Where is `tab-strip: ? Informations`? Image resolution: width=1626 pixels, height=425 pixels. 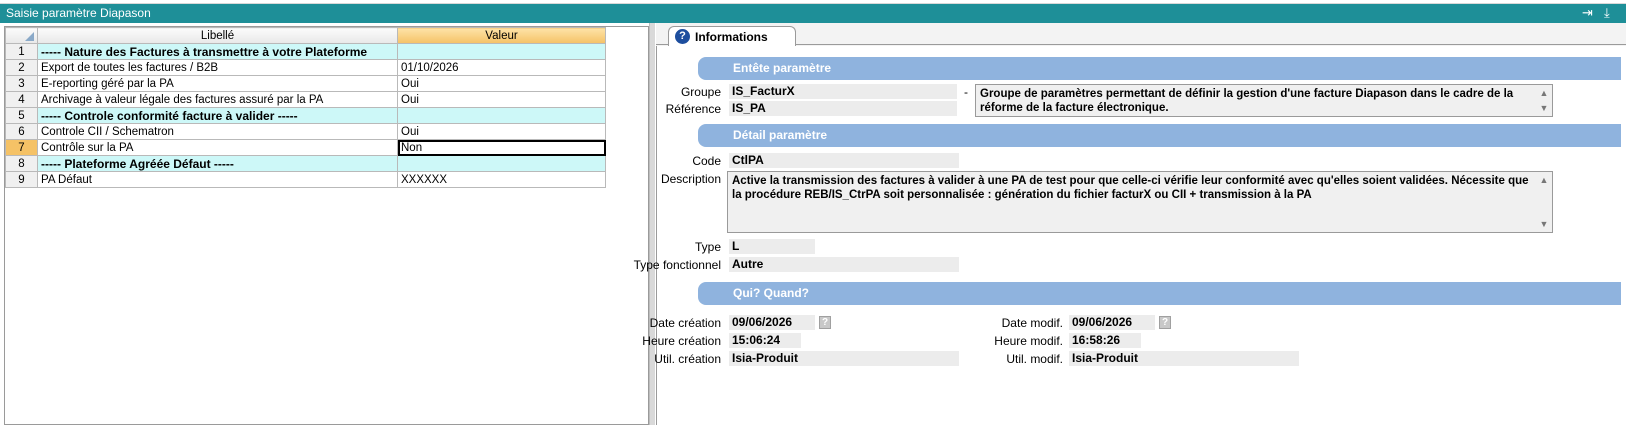 tab-strip: ? Informations is located at coordinates (1141, 34).